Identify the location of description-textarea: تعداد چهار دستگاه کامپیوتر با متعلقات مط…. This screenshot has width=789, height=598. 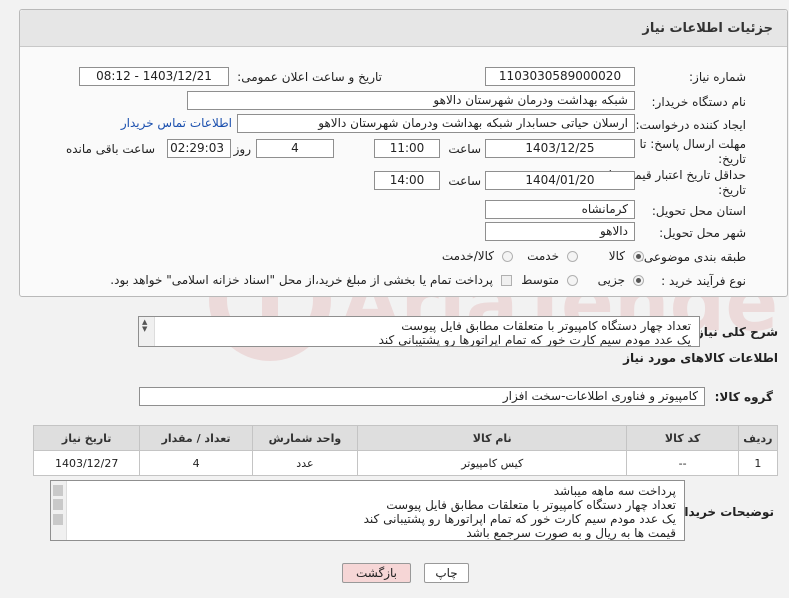
(419, 331).